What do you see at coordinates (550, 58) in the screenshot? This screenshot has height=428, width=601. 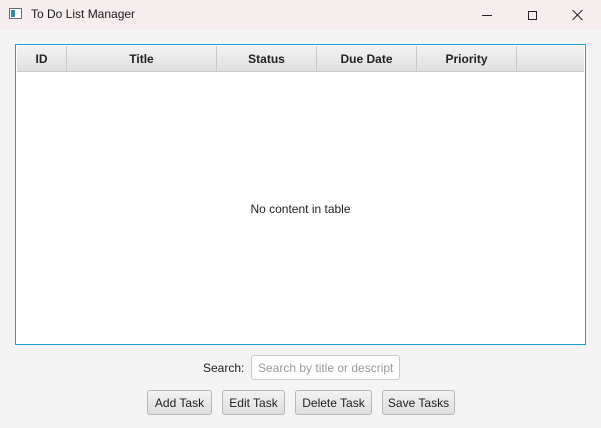 I see `column-header-filler` at bounding box center [550, 58].